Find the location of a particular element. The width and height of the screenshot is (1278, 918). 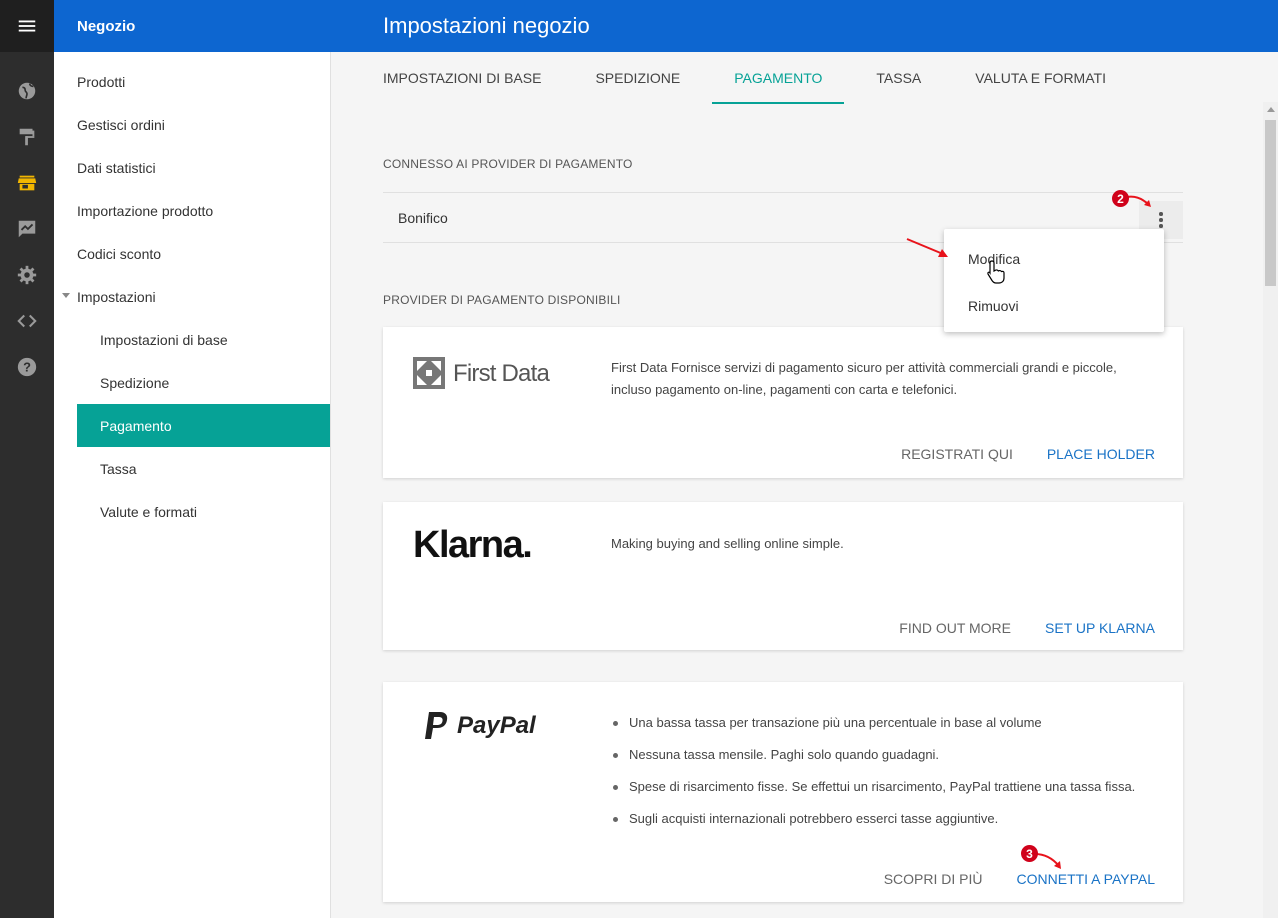

step-2-arrow-icon is located at coordinates (1138, 201).